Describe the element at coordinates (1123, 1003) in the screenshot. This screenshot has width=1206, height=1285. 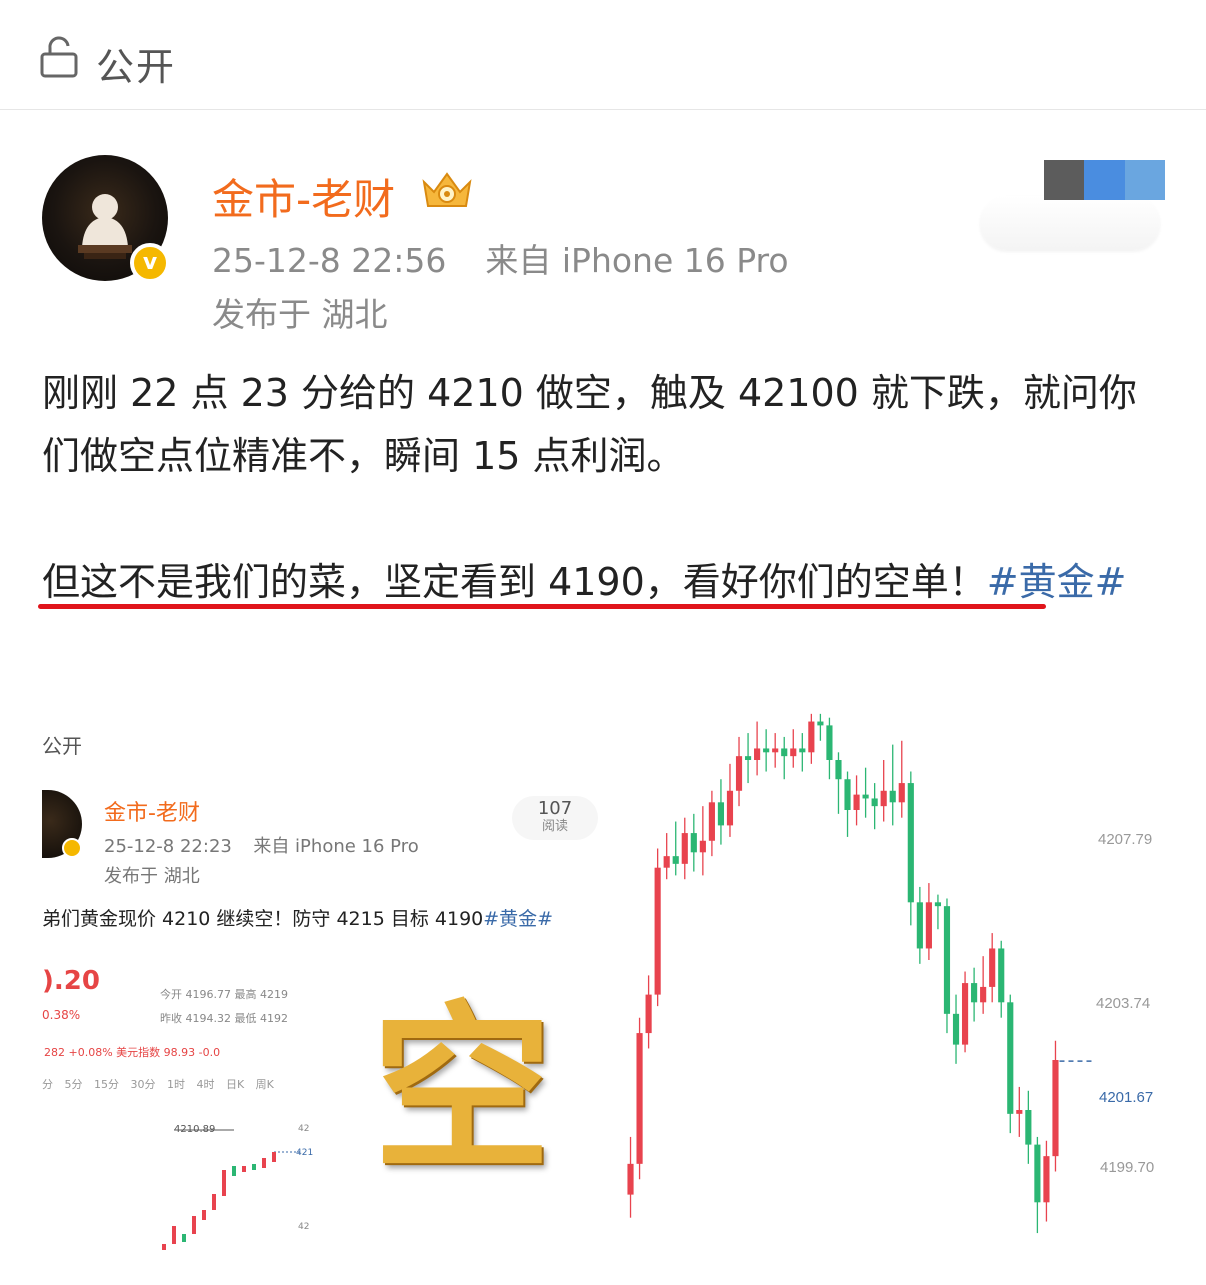
I see `price-label-4203.74: 4203.74` at that location.